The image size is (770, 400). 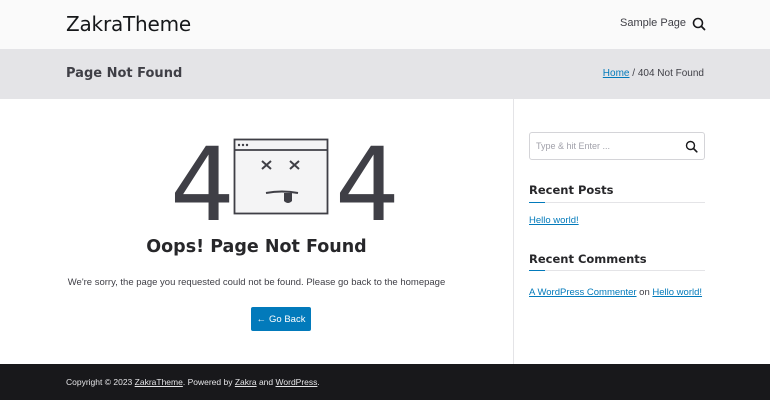 What do you see at coordinates (159, 382) in the screenshot?
I see `footer-site-link: ZakraTheme` at bounding box center [159, 382].